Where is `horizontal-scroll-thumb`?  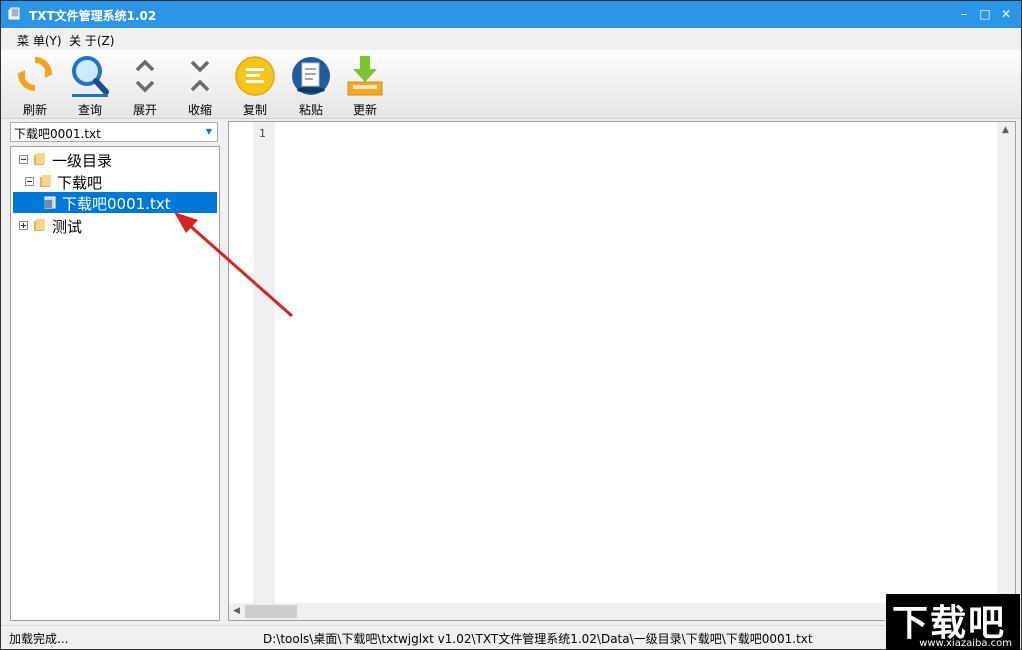
horizontal-scroll-thumb is located at coordinates (271, 611).